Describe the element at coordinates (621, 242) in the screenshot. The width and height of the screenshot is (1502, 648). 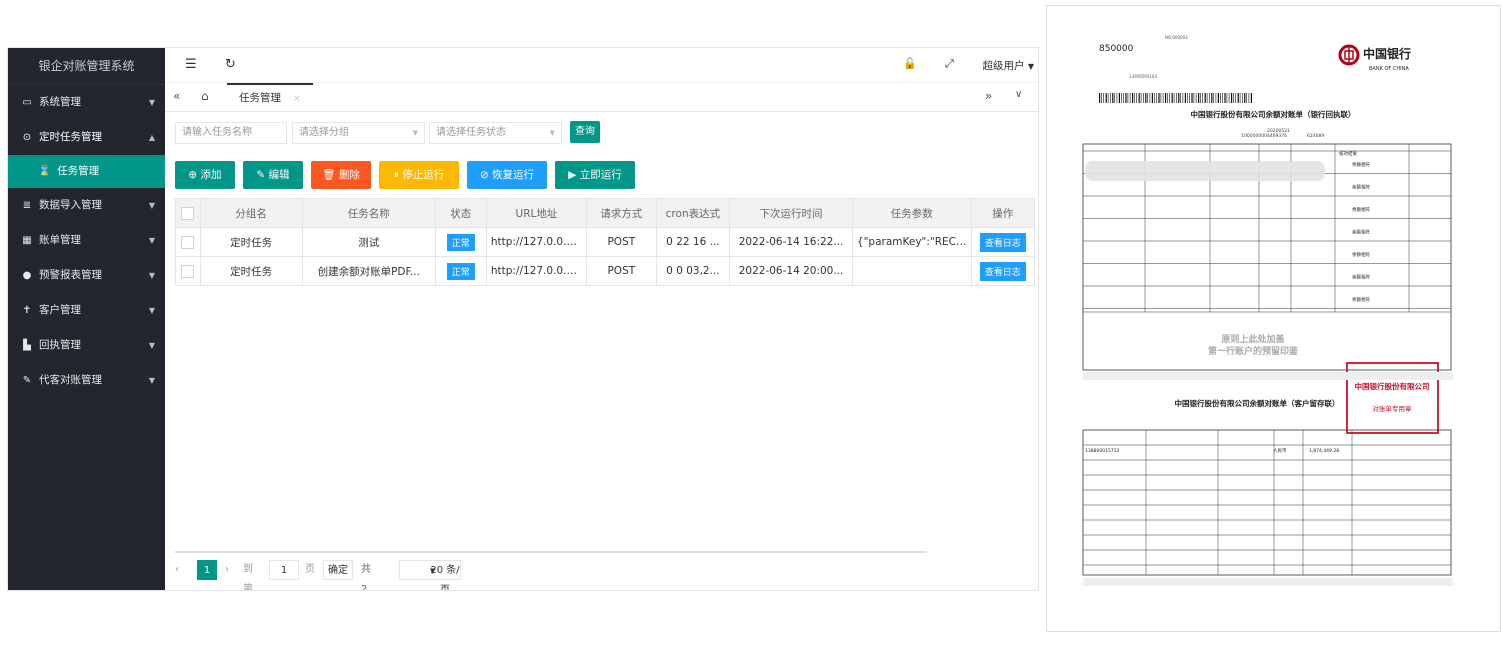
I see `table-cell-method: POST` at that location.